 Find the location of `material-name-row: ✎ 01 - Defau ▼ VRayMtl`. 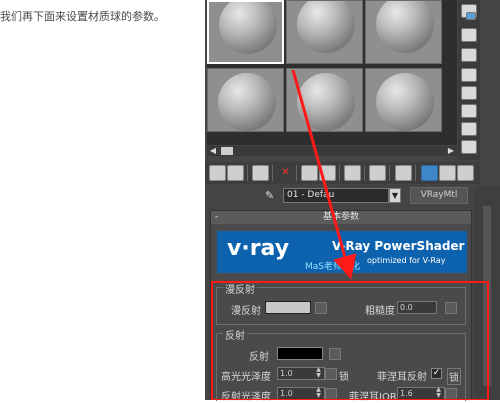

material-name-row: ✎ 01 - Defau ▼ VRayMtl is located at coordinates (352, 196).